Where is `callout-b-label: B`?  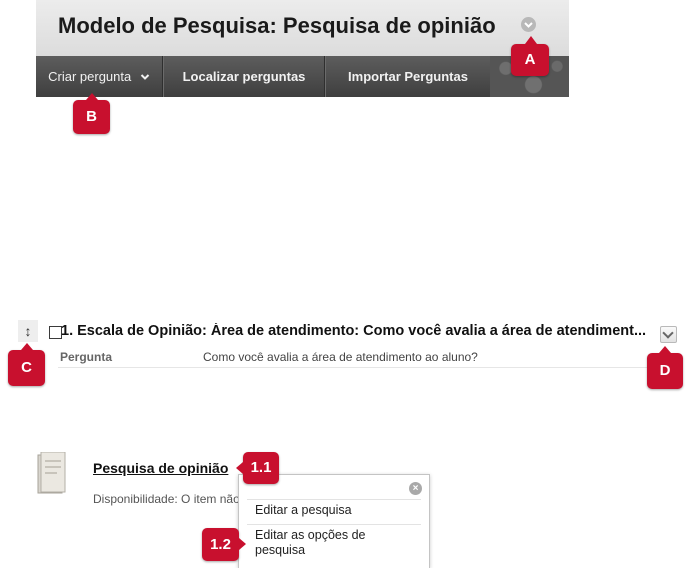
callout-b-label: B is located at coordinates (91, 116).